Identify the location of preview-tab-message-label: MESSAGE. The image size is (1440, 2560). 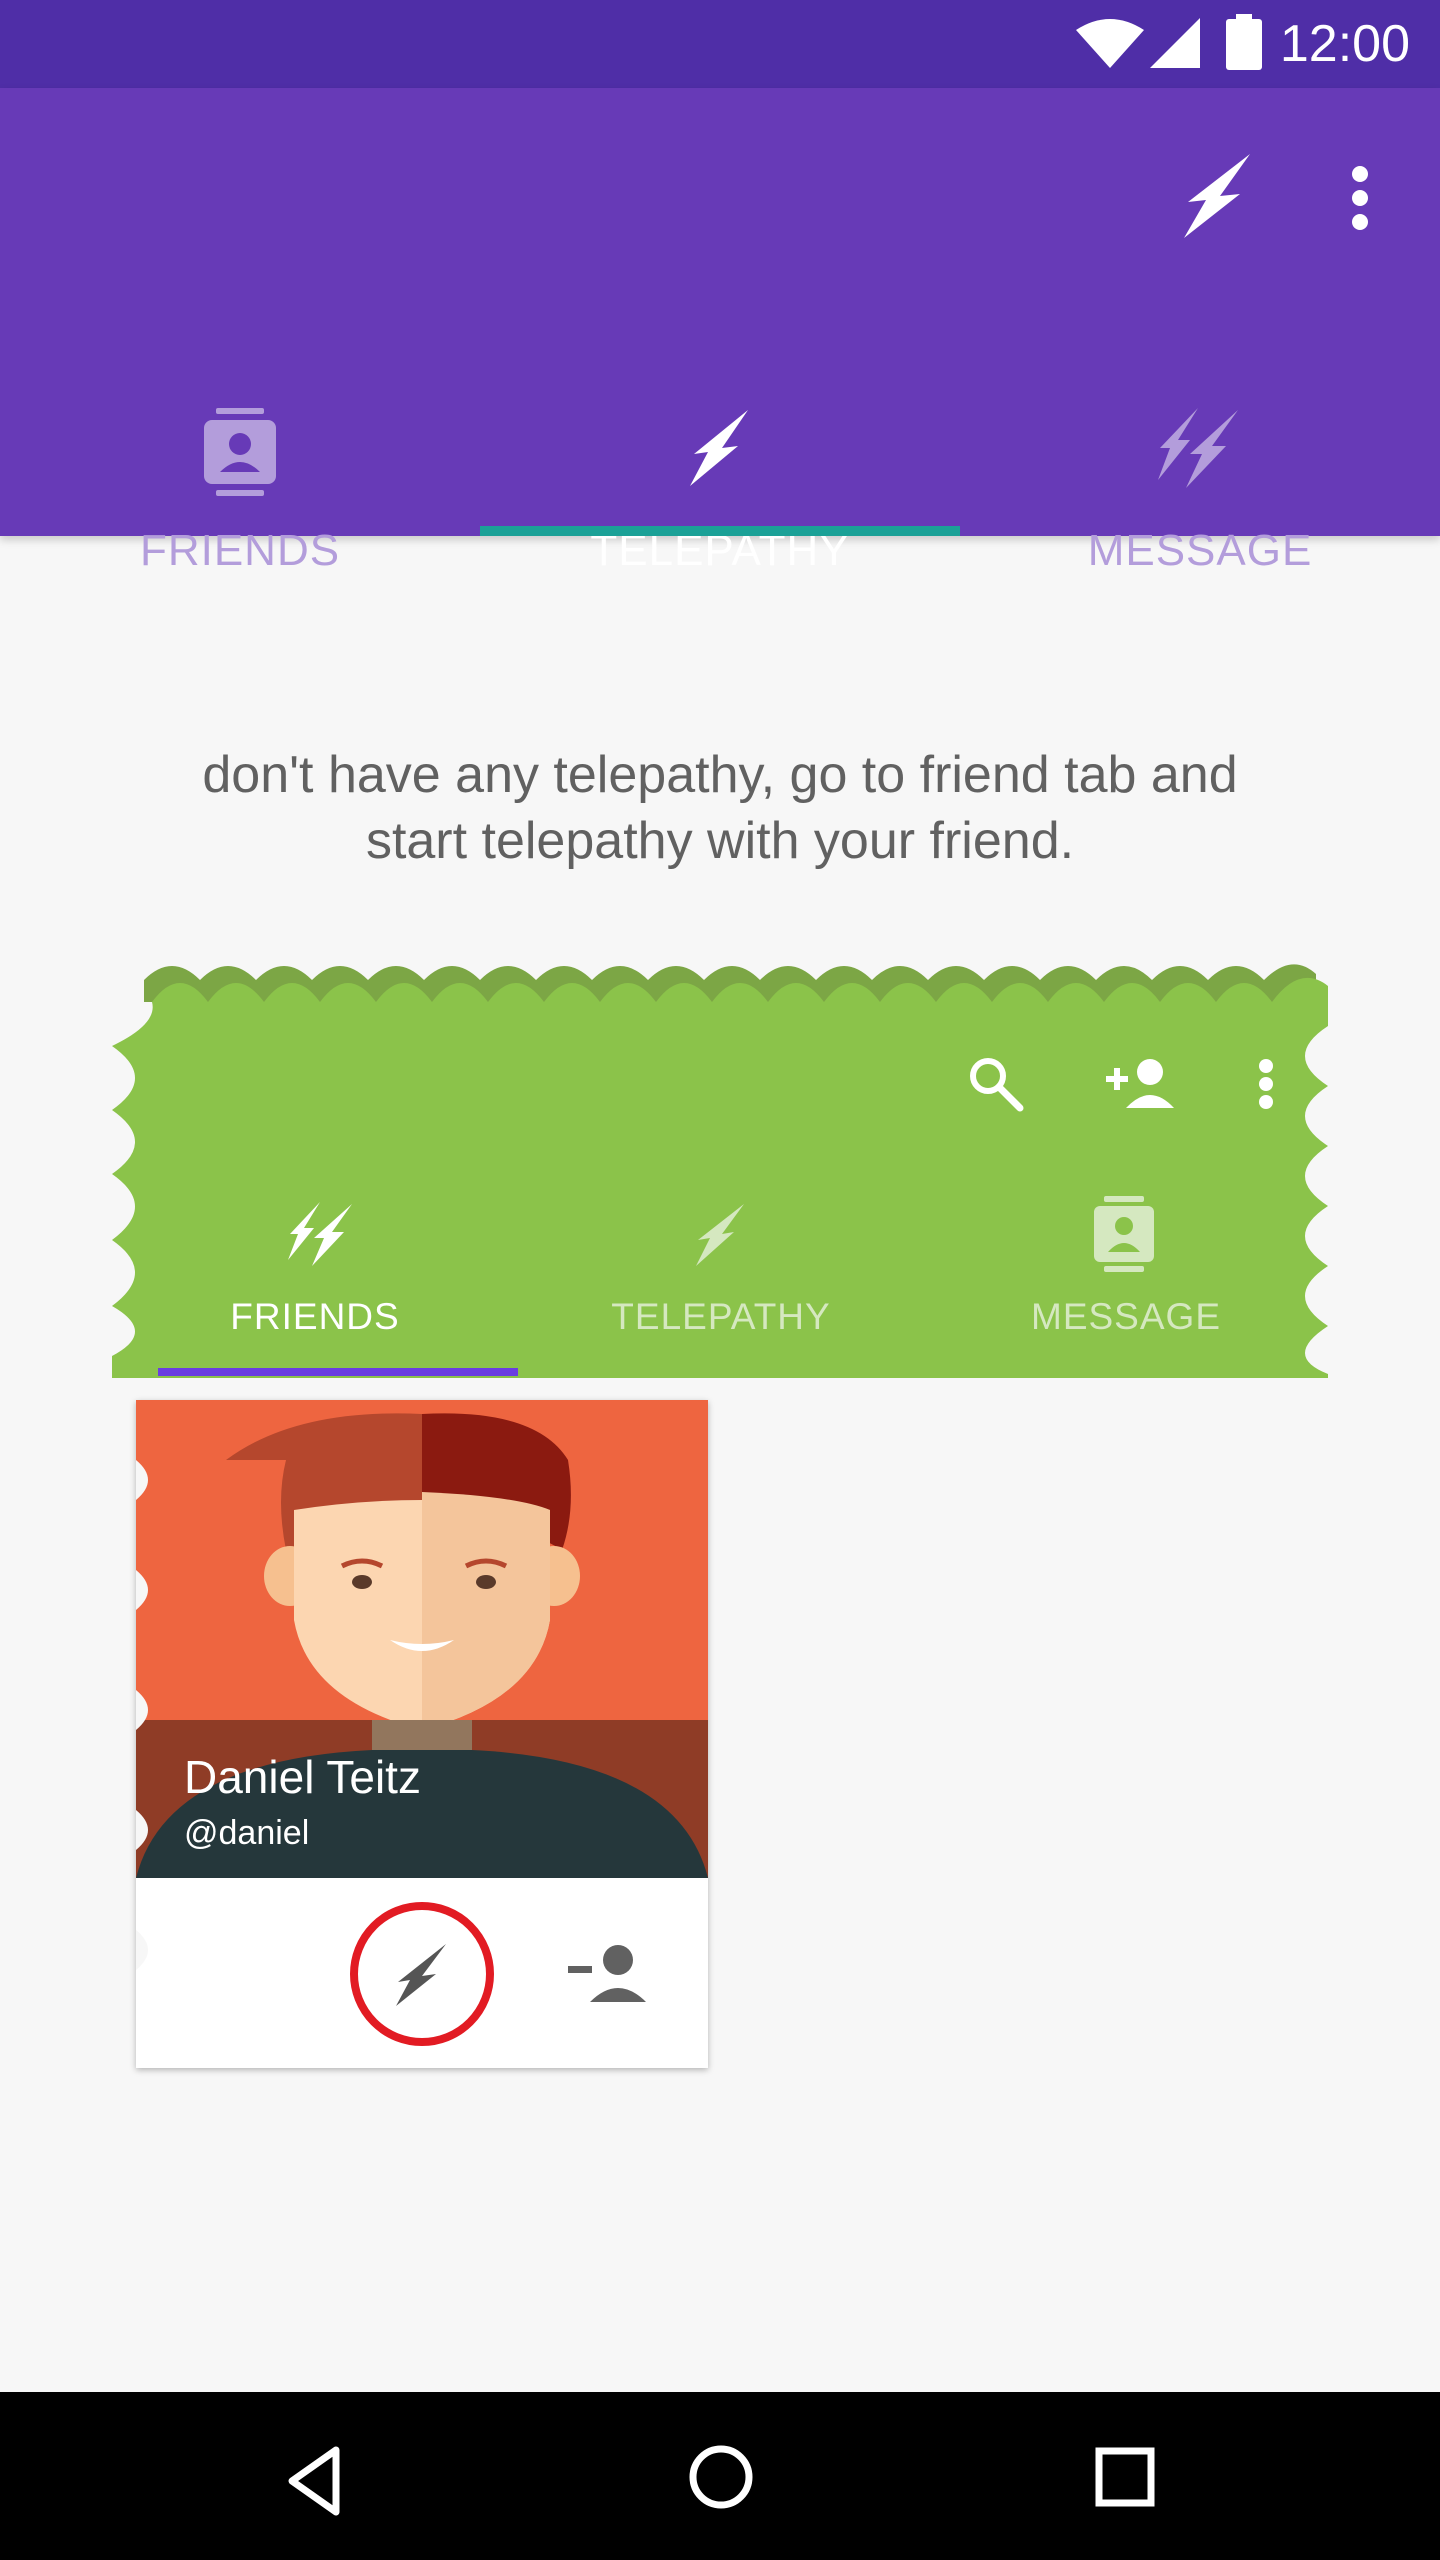
(1126, 1316).